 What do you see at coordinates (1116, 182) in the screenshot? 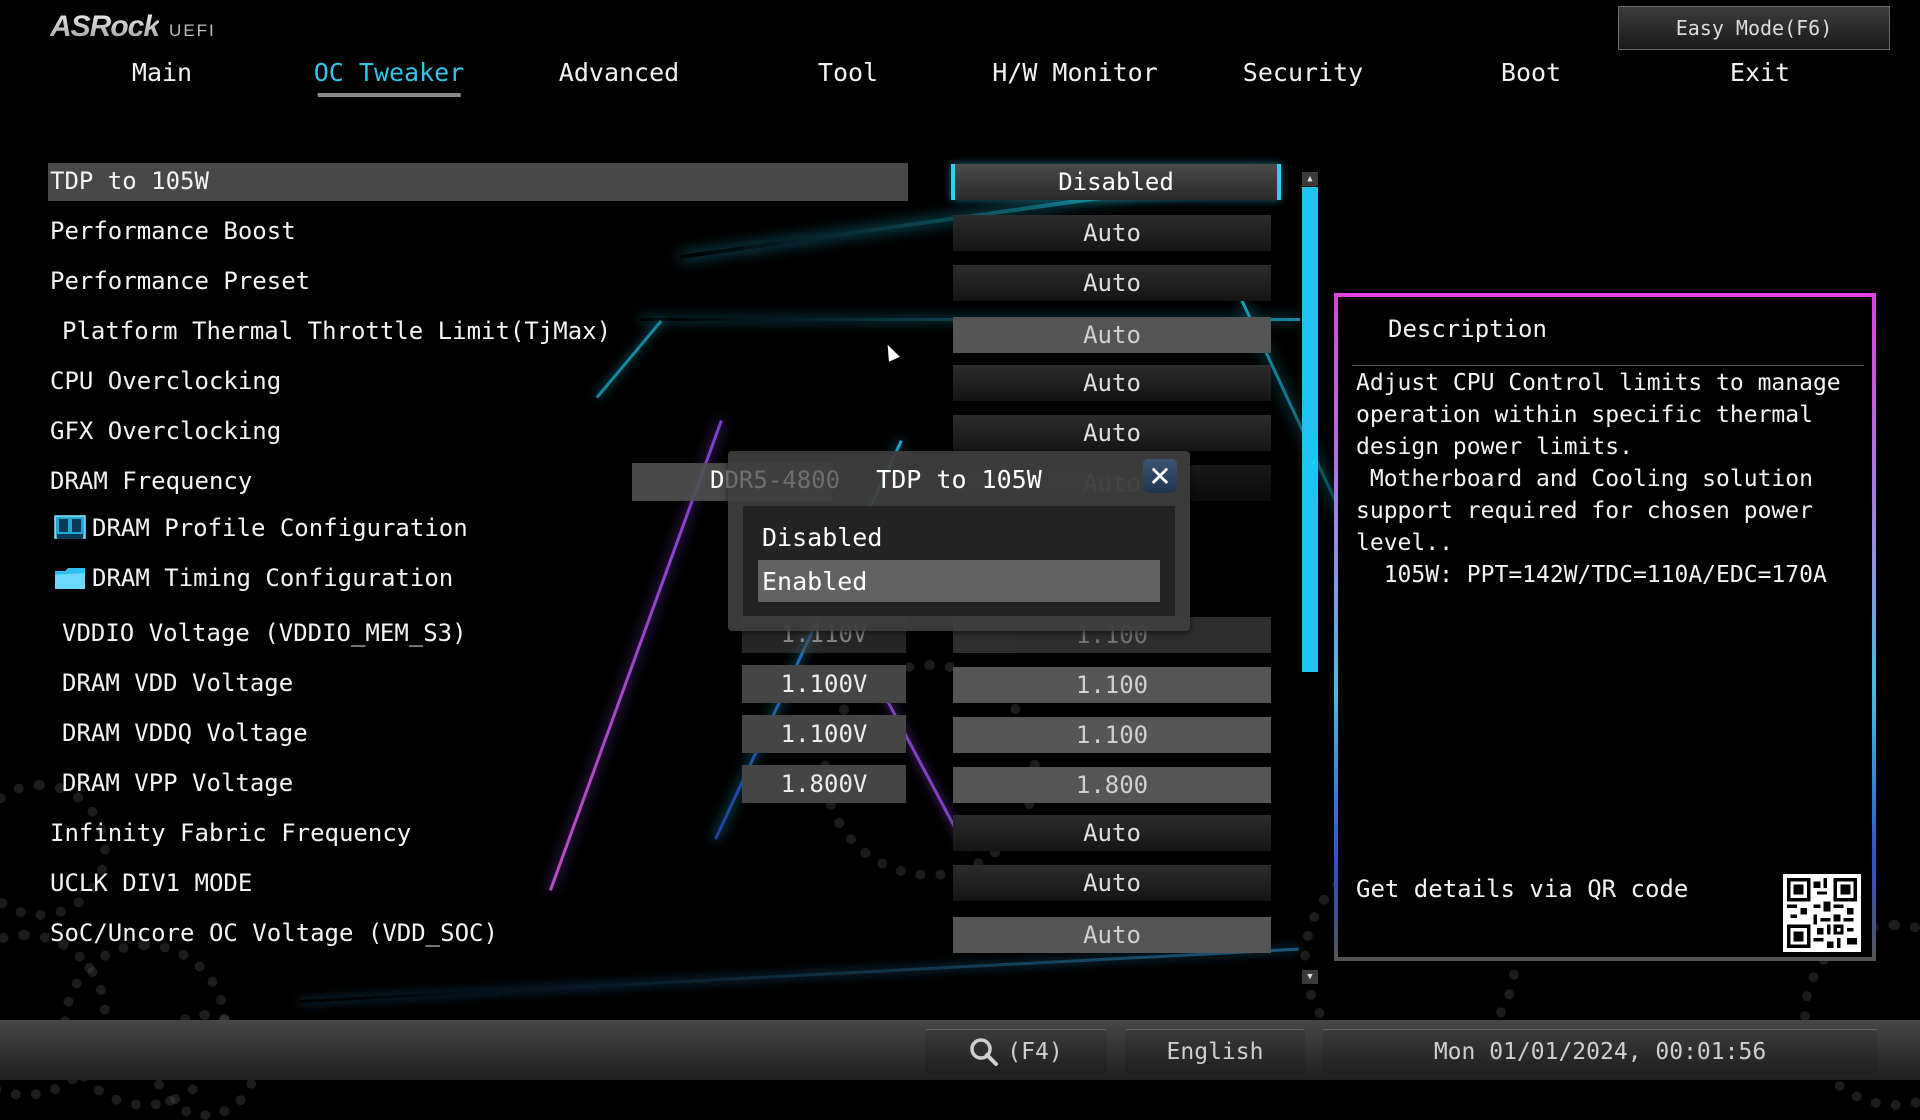
I see `setting-value-tdp-105w: Disabled` at bounding box center [1116, 182].